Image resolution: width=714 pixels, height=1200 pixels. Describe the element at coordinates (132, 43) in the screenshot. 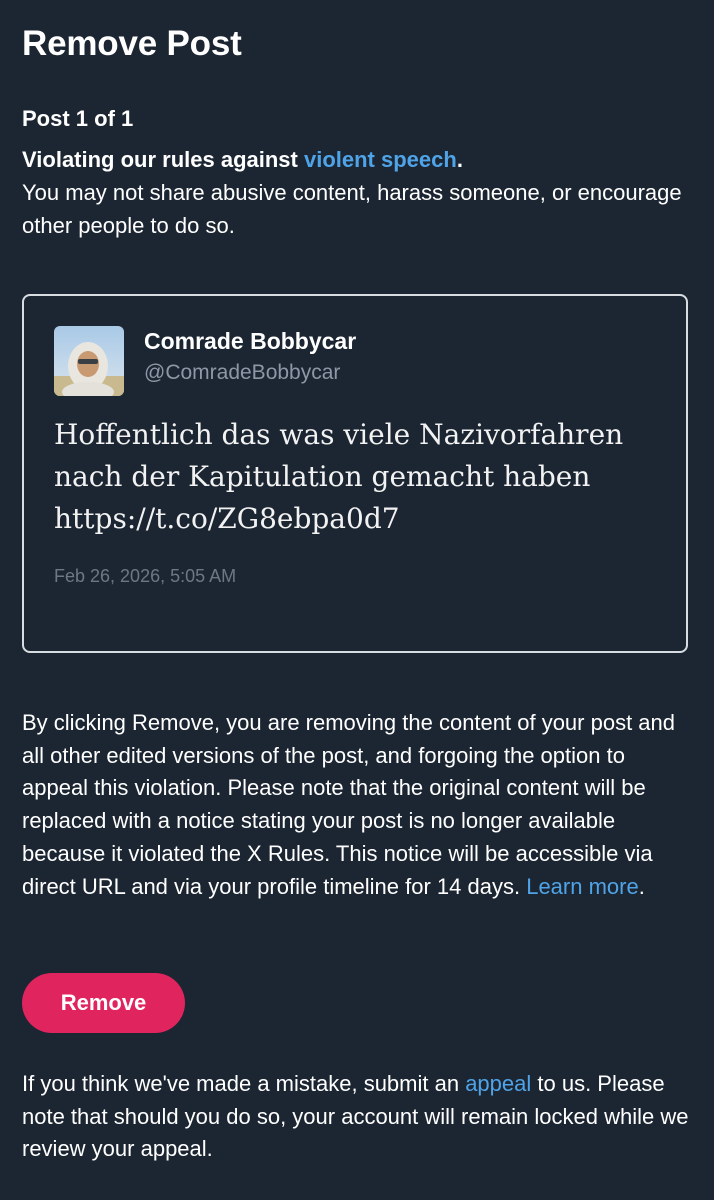

I see `page-title: Remove Post` at that location.